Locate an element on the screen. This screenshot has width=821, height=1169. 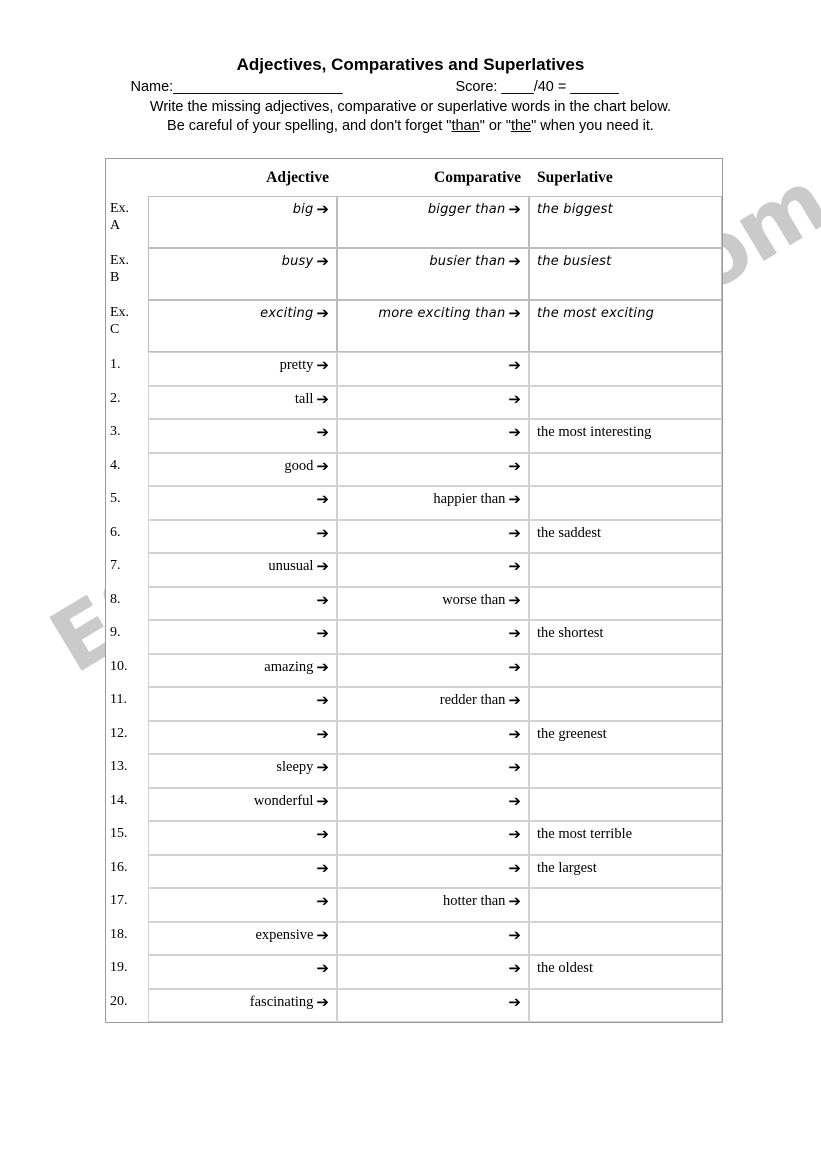
adjective-input-box: big ➔ is located at coordinates (242, 222).